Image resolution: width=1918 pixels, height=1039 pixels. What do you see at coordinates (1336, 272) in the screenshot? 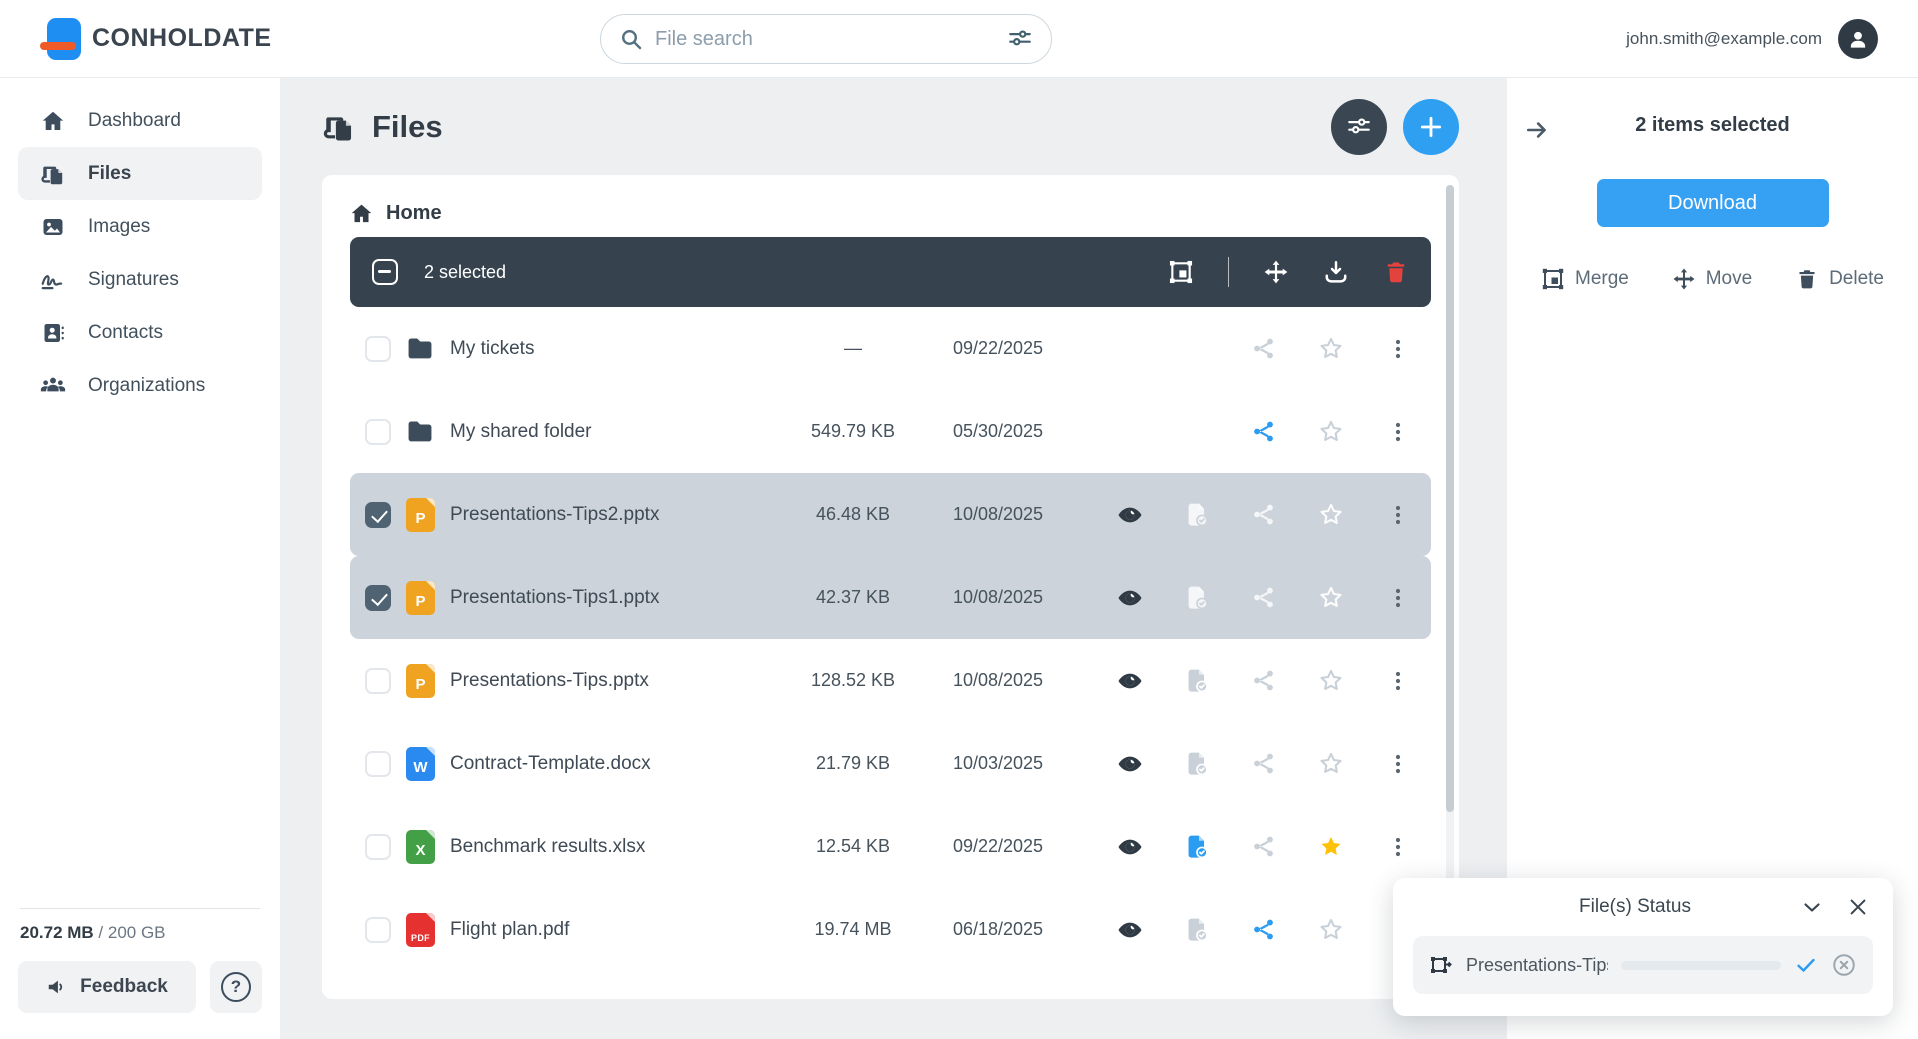
I see `download-icon` at bounding box center [1336, 272].